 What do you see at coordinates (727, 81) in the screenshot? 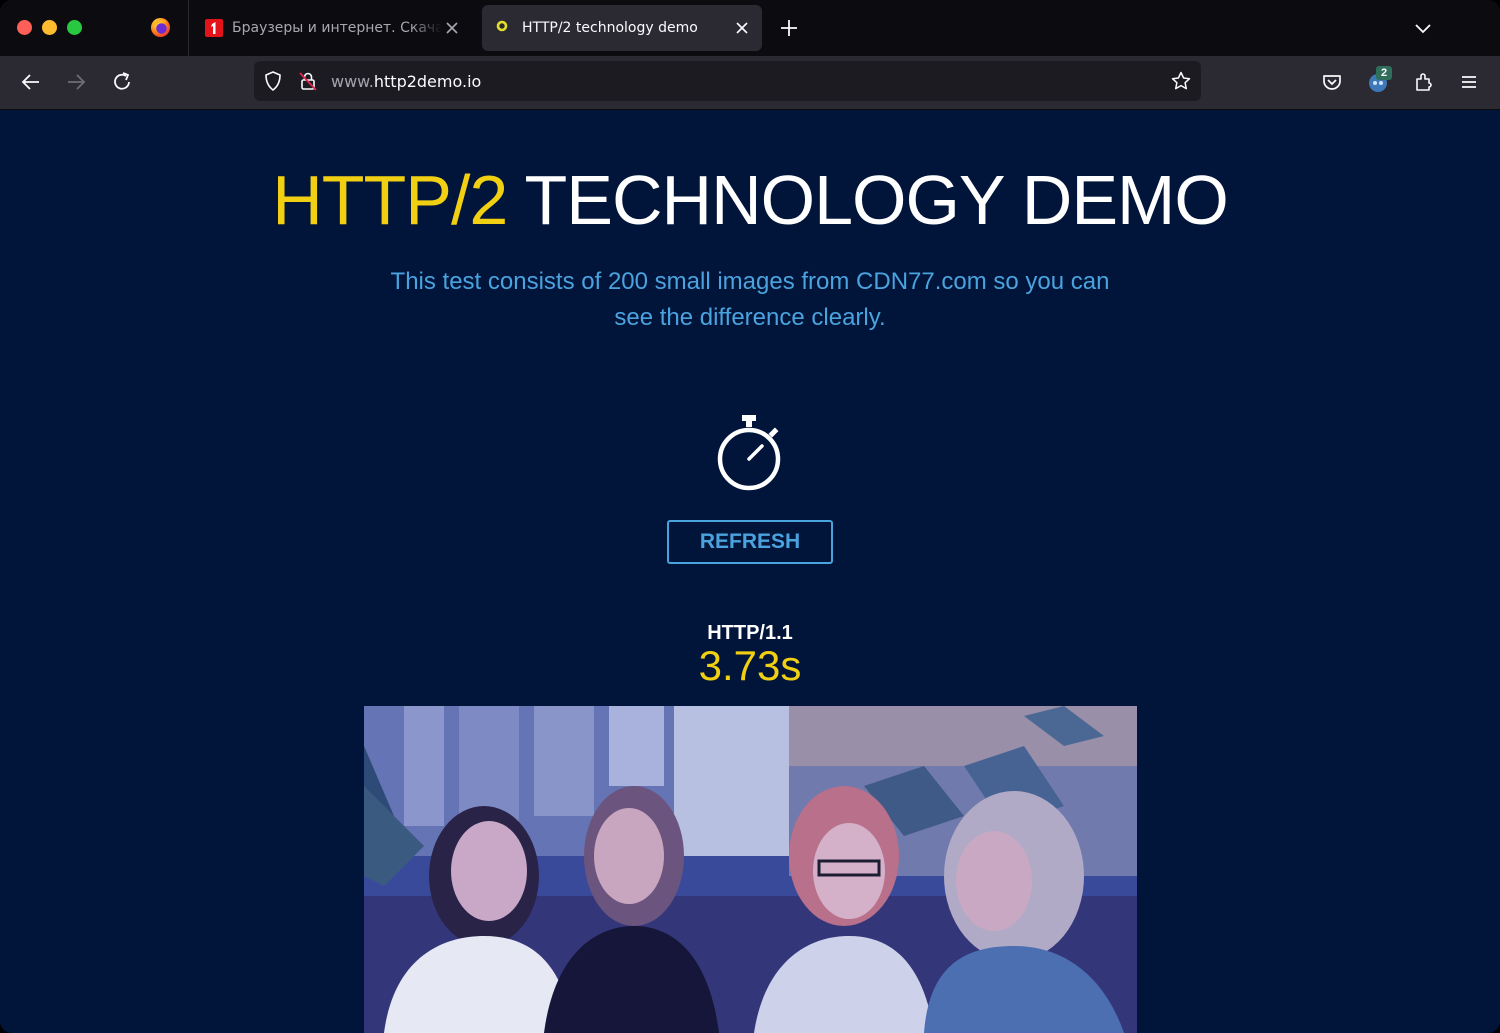
I see `address-bar: www.http2demo.io` at bounding box center [727, 81].